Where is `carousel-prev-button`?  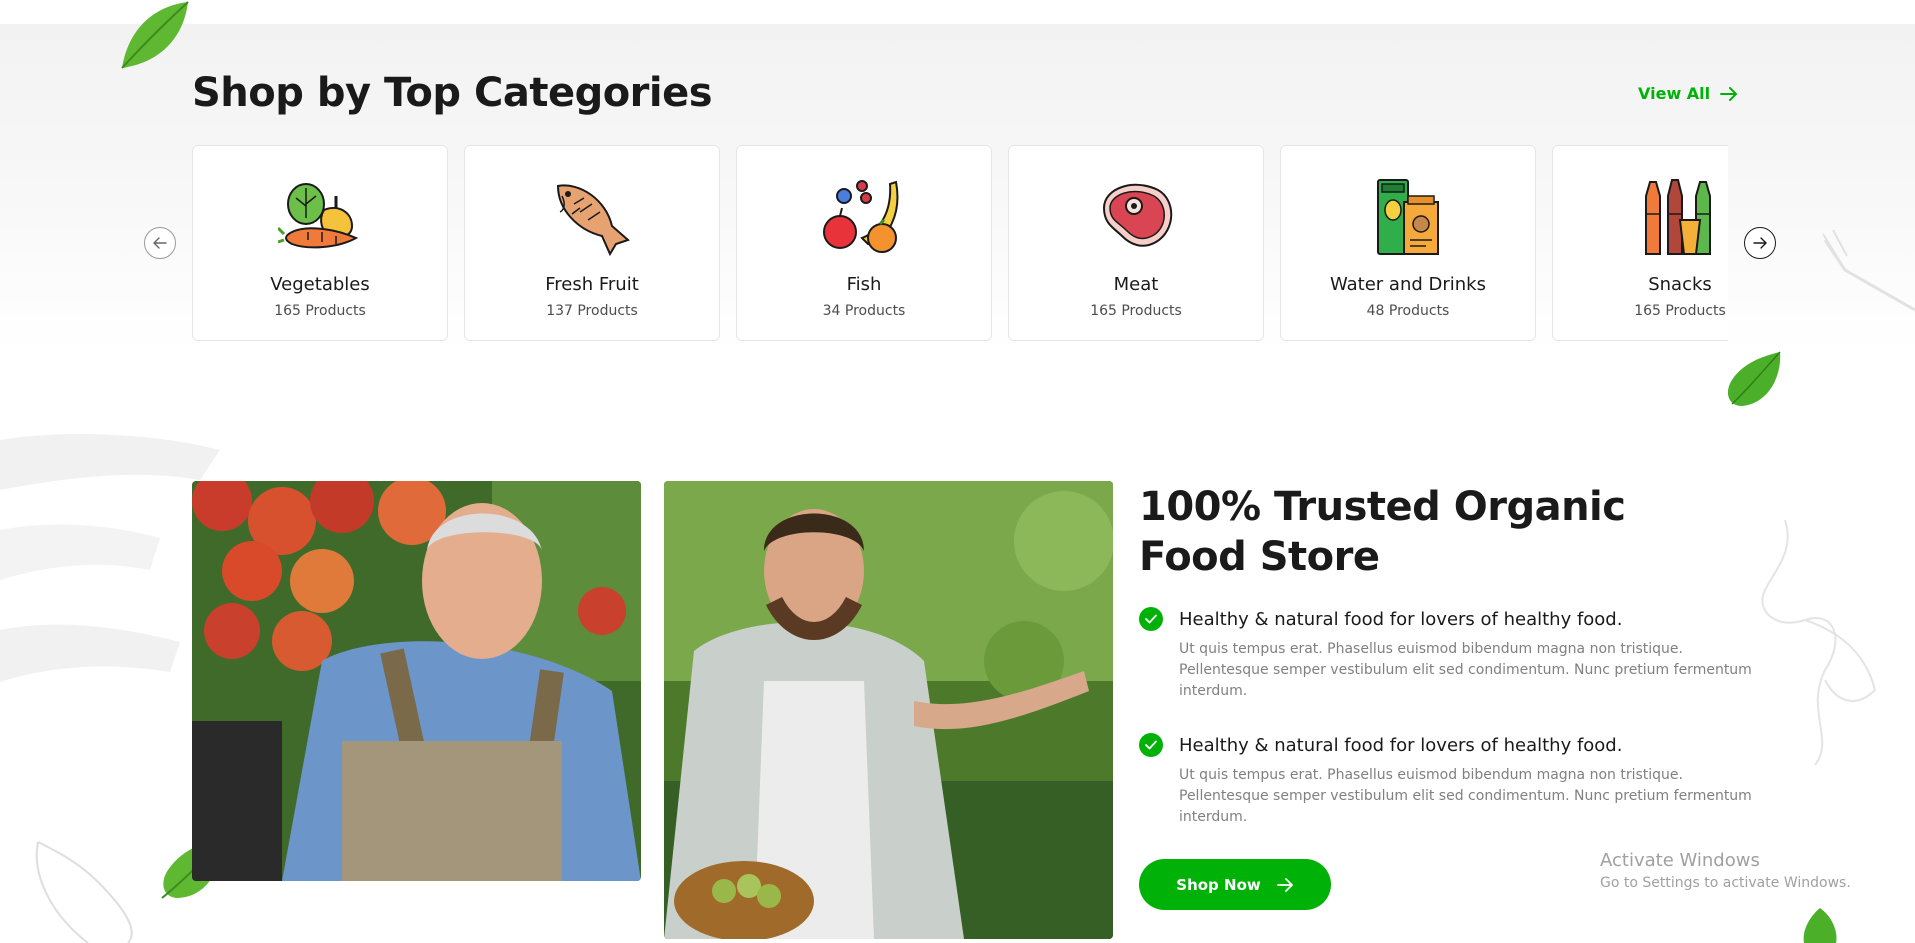
carousel-prev-button is located at coordinates (160, 243).